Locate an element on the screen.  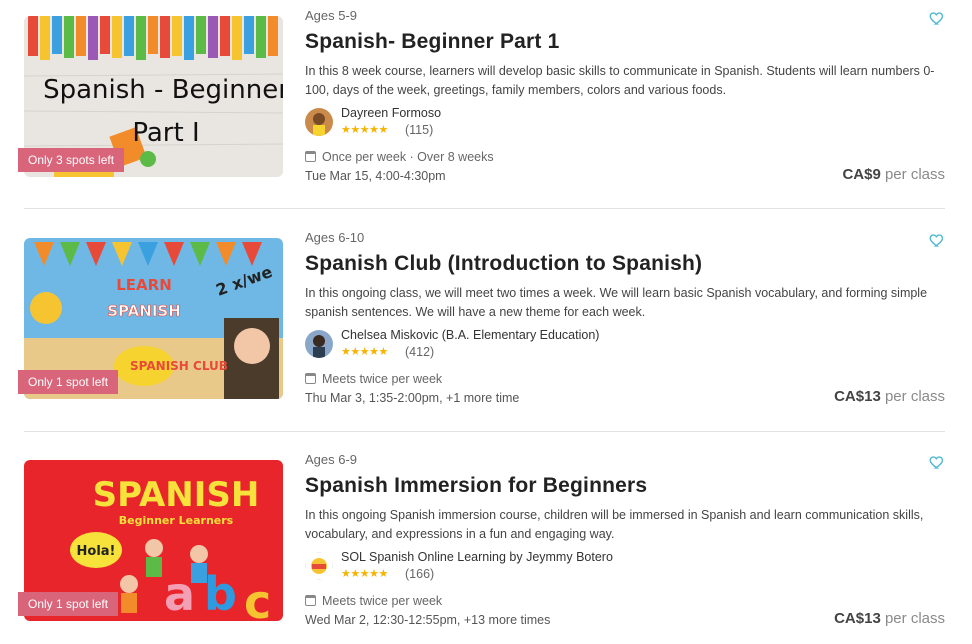
thumb-caption: Beginner Learners is located at coordinates (176, 520).